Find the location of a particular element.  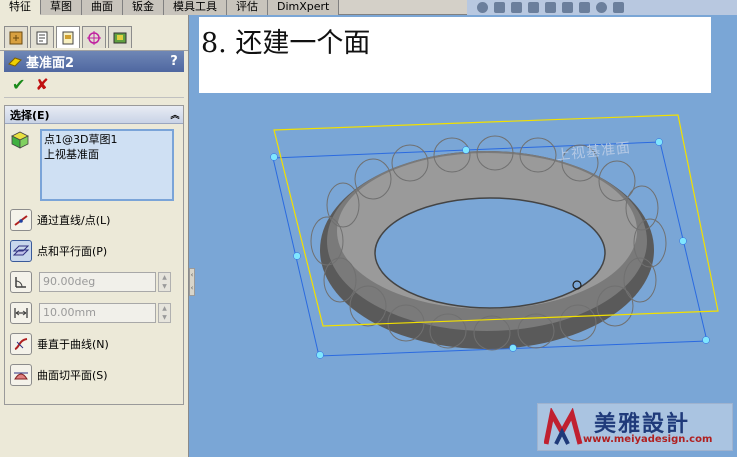

view-orientation-icon is located at coordinates (533, 7).